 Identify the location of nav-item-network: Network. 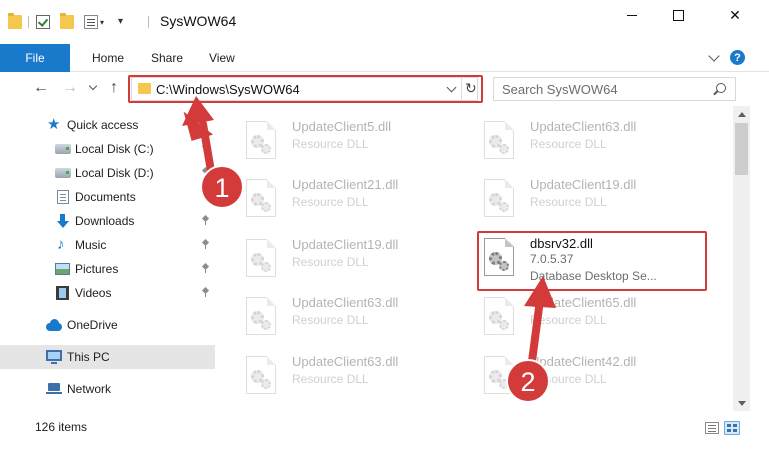
(107, 389).